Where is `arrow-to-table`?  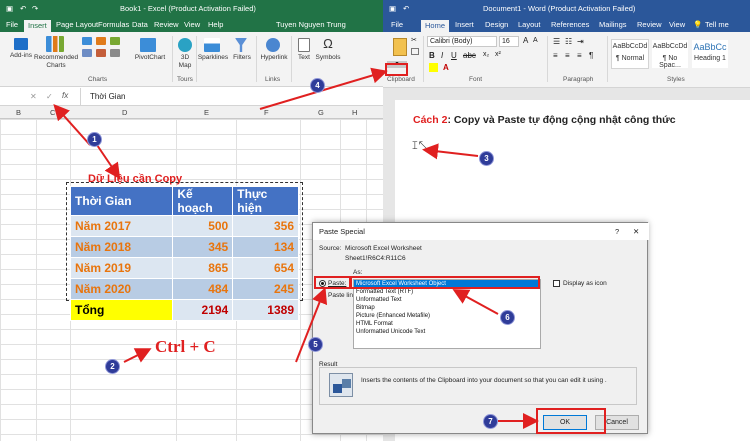 arrow-to-table is located at coordinates (108, 162).